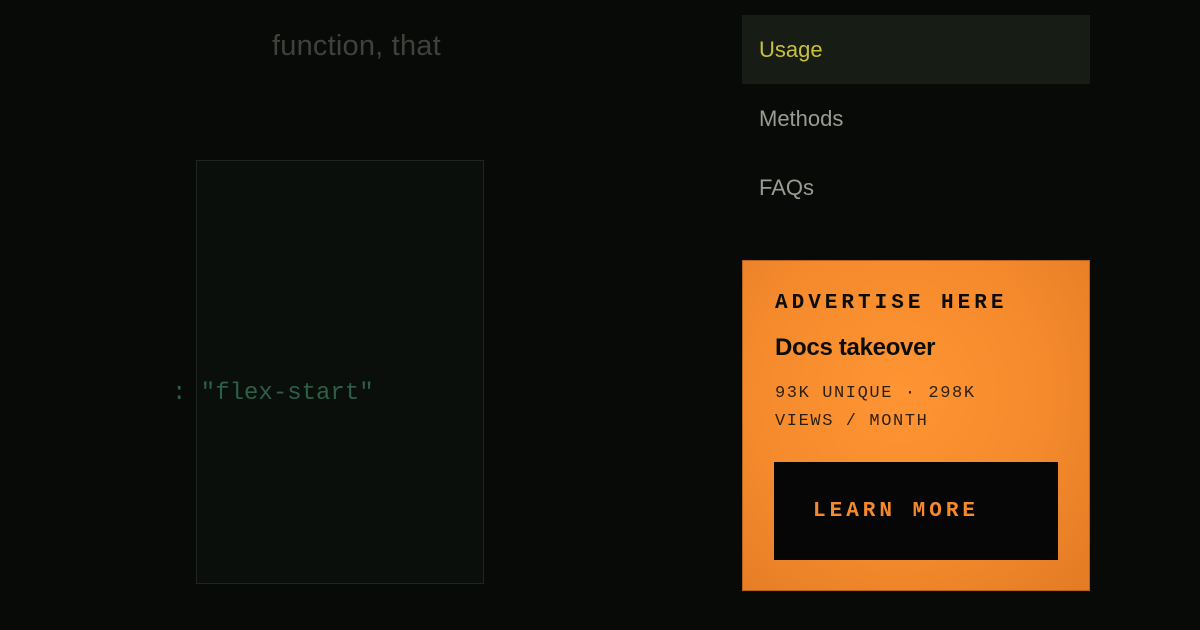 Image resolution: width=1200 pixels, height=630 pixels. I want to click on nav-item-faqs: FAQs, so click(916, 187).